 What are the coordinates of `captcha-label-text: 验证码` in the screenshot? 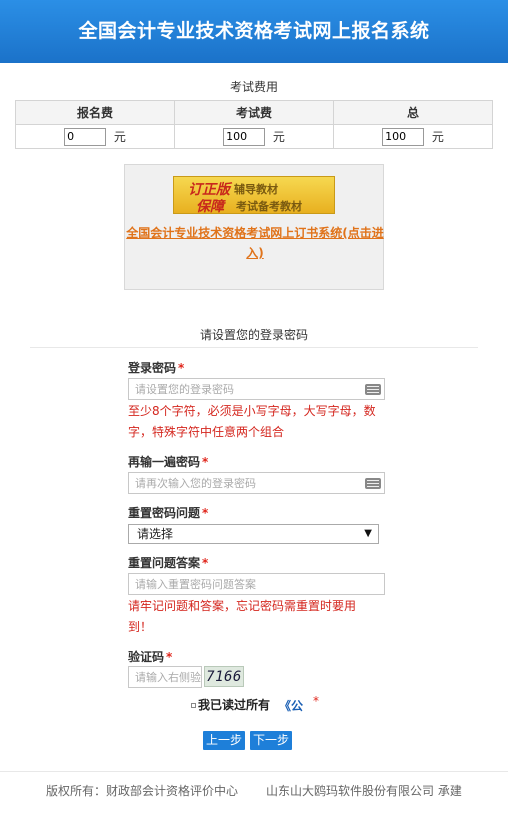 It's located at (146, 657).